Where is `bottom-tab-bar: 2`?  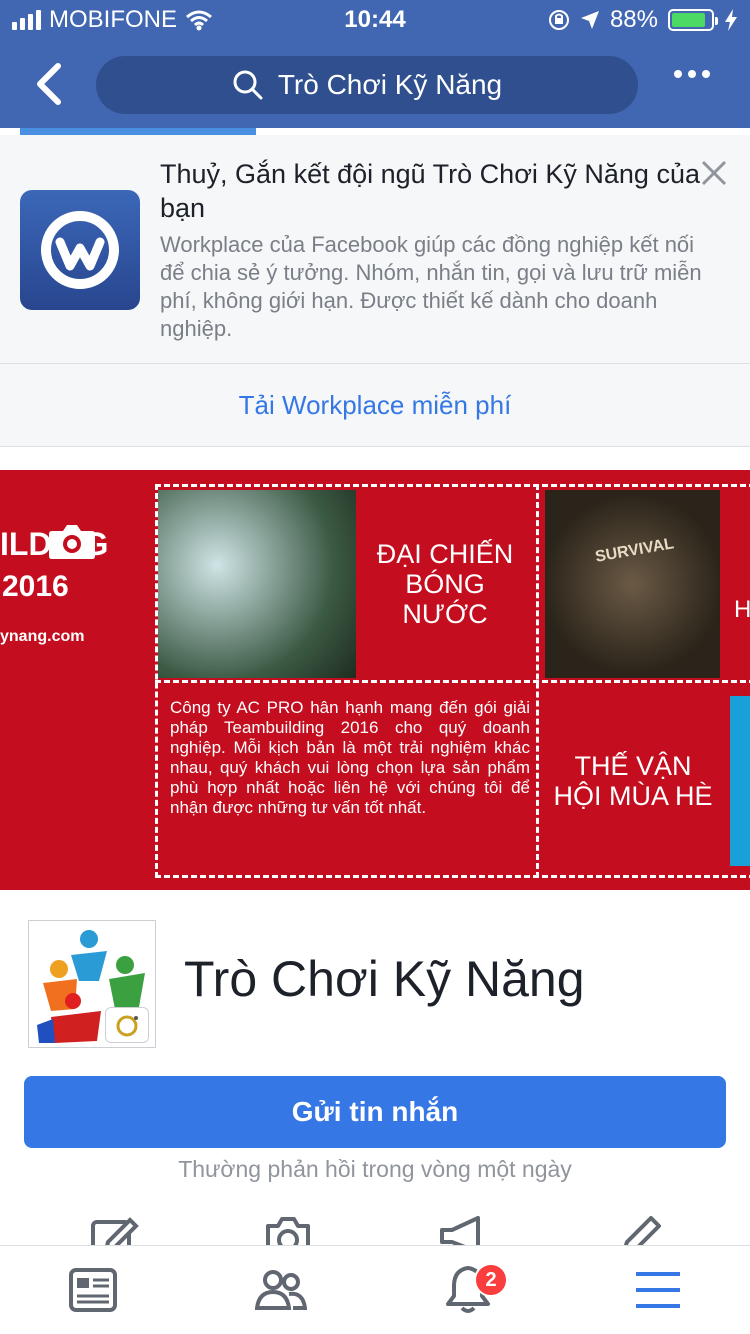
bottom-tab-bar: 2 is located at coordinates (375, 1289).